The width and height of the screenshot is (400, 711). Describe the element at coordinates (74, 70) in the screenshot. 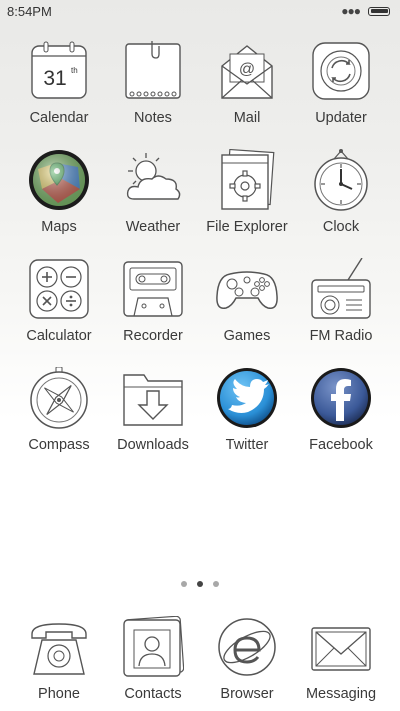

I see `calendar-suffix: th` at that location.